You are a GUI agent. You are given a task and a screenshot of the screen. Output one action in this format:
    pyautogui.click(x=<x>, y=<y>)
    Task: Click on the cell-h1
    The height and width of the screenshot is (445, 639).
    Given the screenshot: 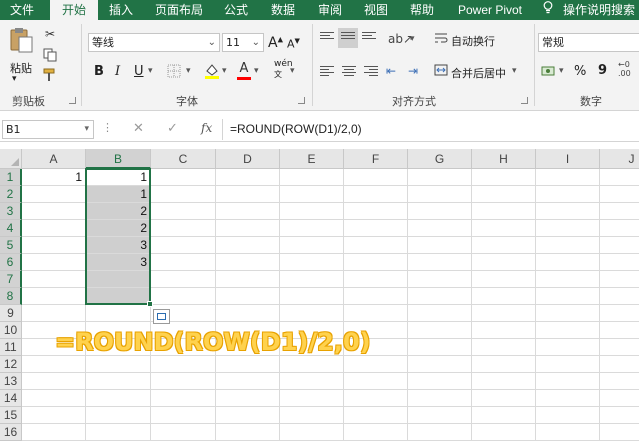 What is the action you would take?
    pyautogui.click(x=504, y=177)
    